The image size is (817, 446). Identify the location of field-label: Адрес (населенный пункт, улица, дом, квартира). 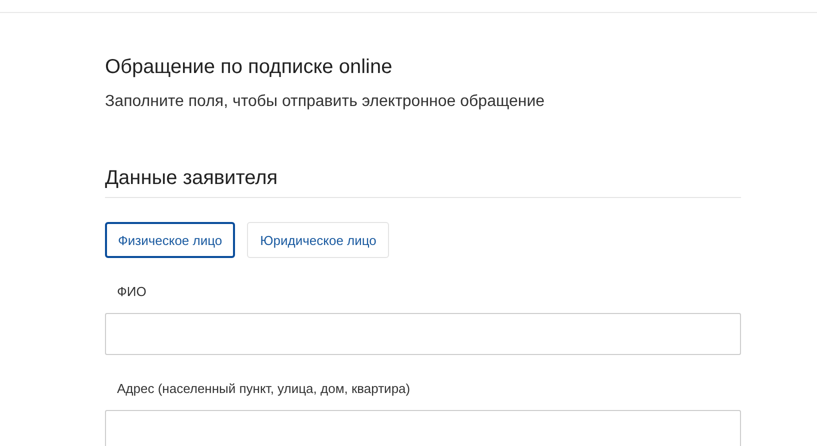
(264, 389).